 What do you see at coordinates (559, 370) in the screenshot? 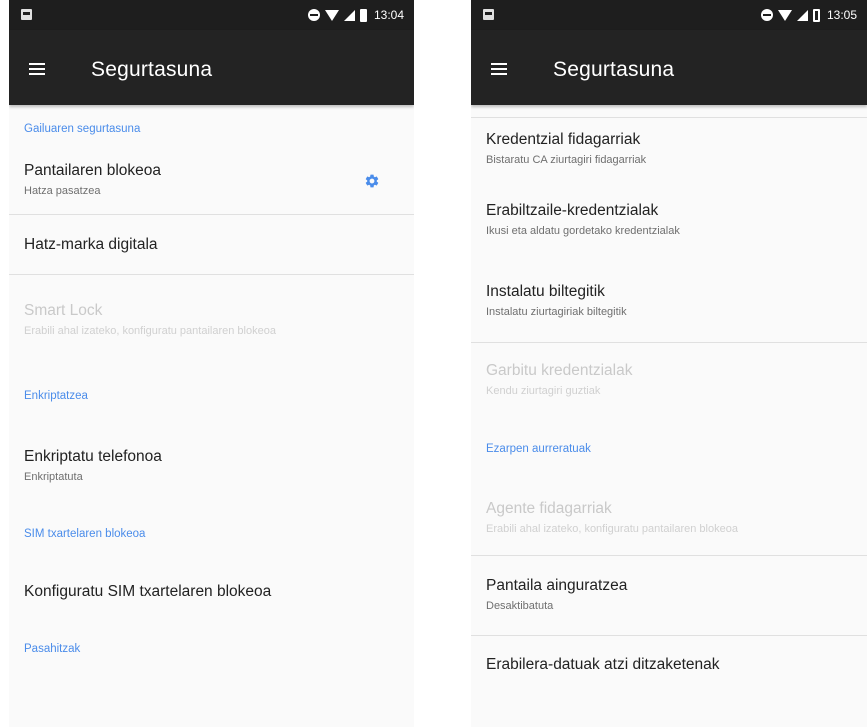
I see `pref-title: Garbitu kredentzialak` at bounding box center [559, 370].